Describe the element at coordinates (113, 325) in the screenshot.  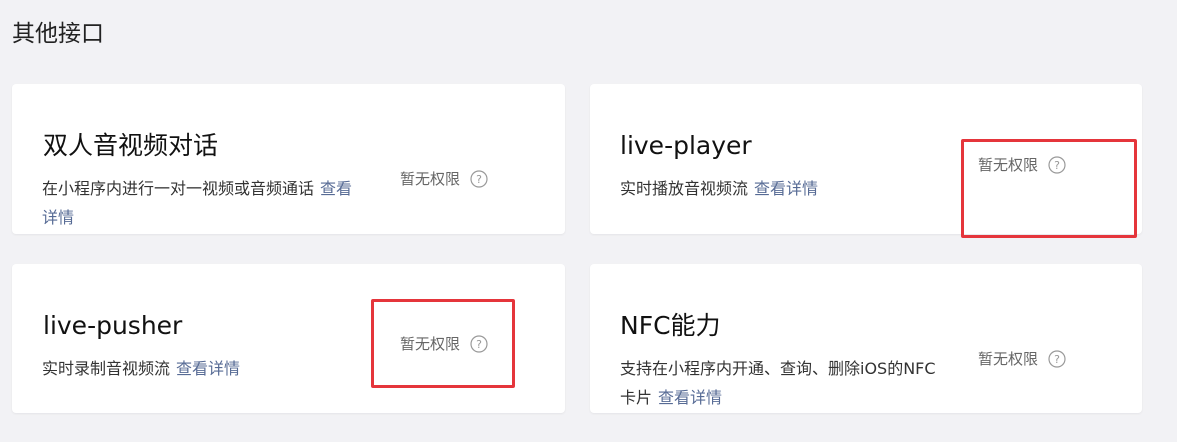
I see `card-title: live-pusher` at that location.